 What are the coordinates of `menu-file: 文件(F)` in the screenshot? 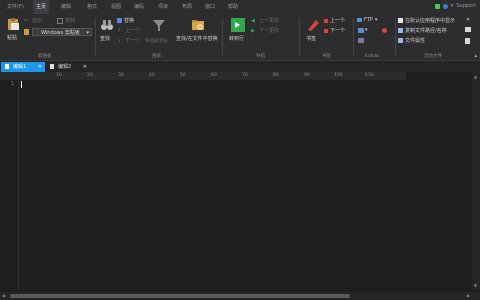 It's located at (15, 7).